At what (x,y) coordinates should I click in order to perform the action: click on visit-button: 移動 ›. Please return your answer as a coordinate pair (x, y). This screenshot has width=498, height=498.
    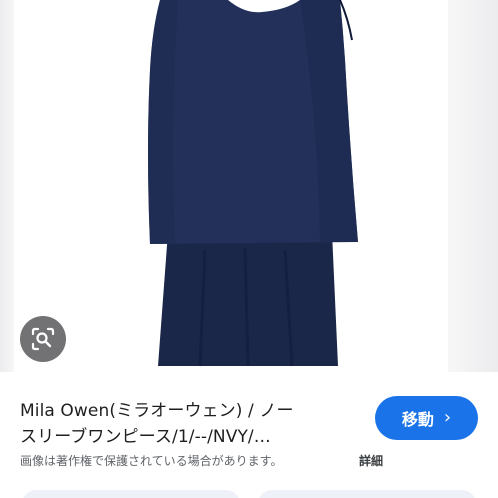
    Looking at the image, I should click on (426, 418).